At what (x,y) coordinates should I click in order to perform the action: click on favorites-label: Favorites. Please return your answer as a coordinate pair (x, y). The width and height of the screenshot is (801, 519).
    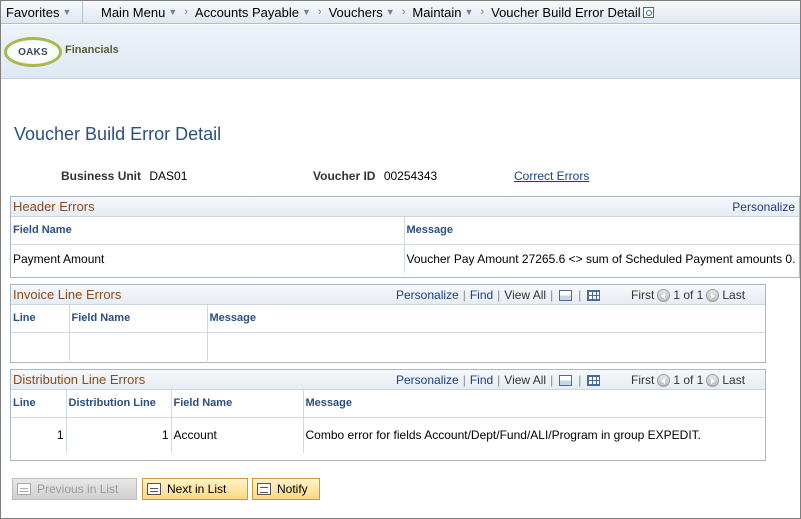
    Looking at the image, I should click on (33, 12).